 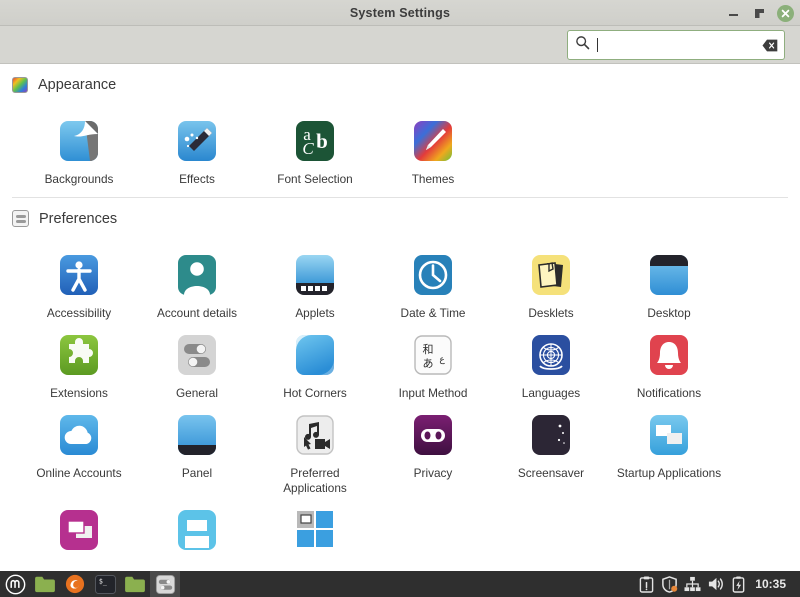 I want to click on search-icon, so click(x=582, y=45).